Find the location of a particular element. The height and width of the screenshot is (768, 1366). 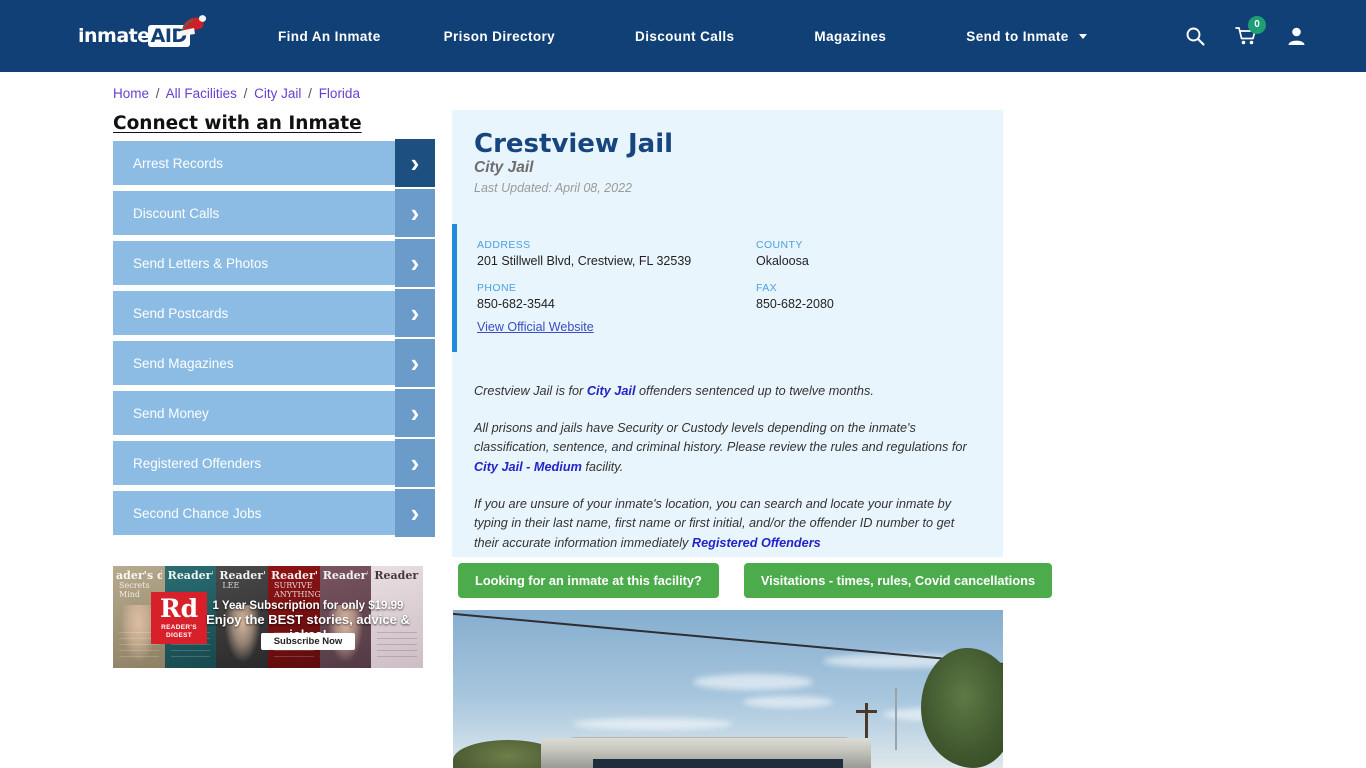

nav-label: Prison Directory is located at coordinates (499, 36).